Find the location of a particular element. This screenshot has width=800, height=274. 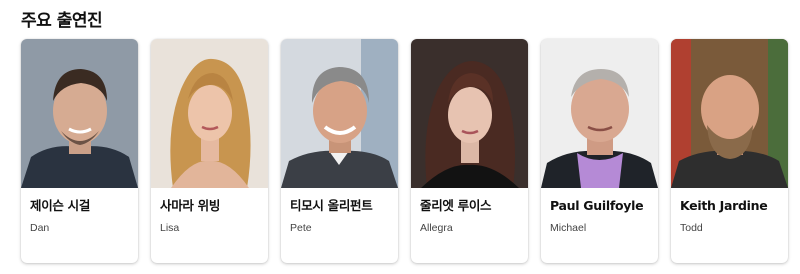

cast-role: Lisa is located at coordinates (170, 228).